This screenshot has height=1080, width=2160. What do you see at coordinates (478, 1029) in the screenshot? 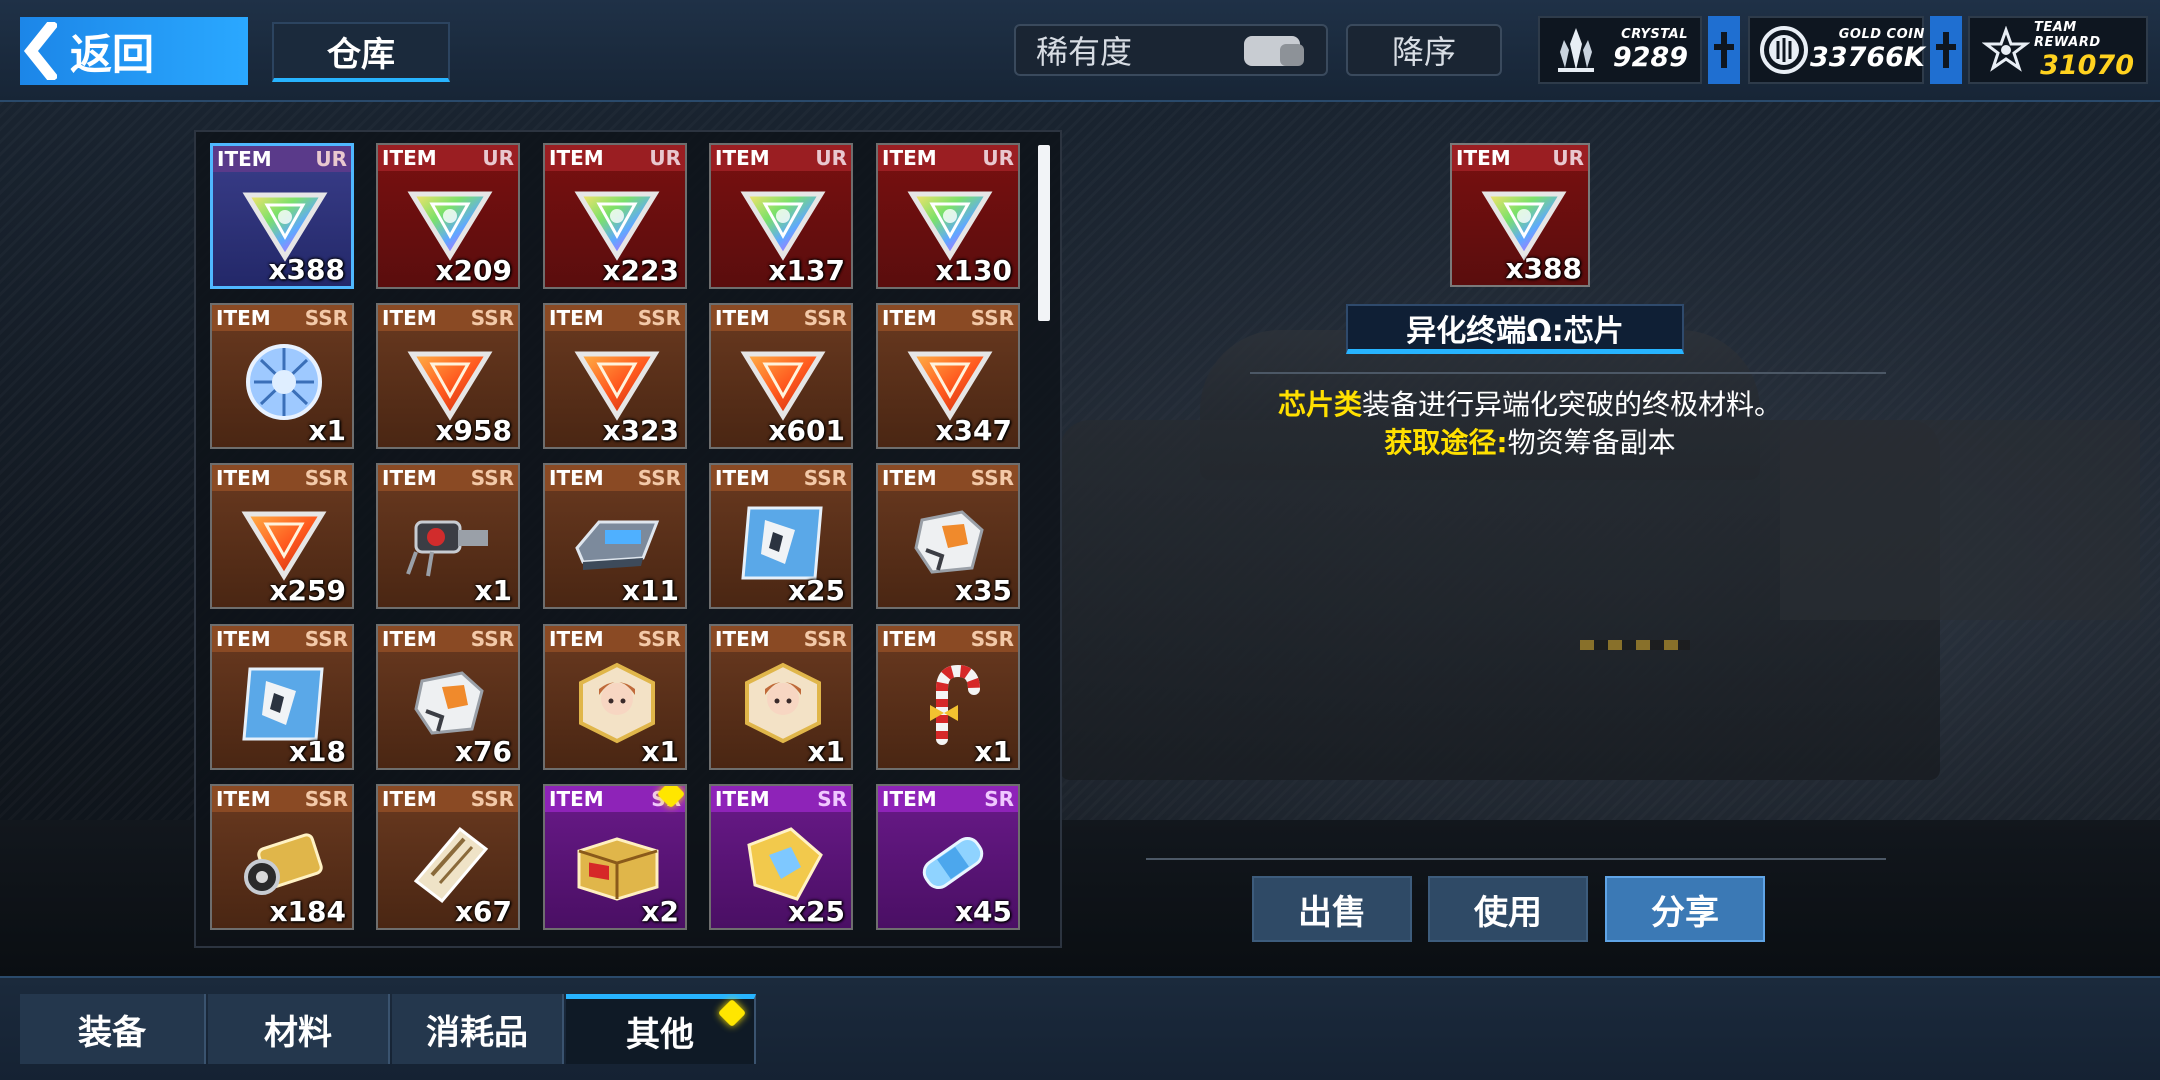
I see `tab-consumables: 消耗品` at bounding box center [478, 1029].